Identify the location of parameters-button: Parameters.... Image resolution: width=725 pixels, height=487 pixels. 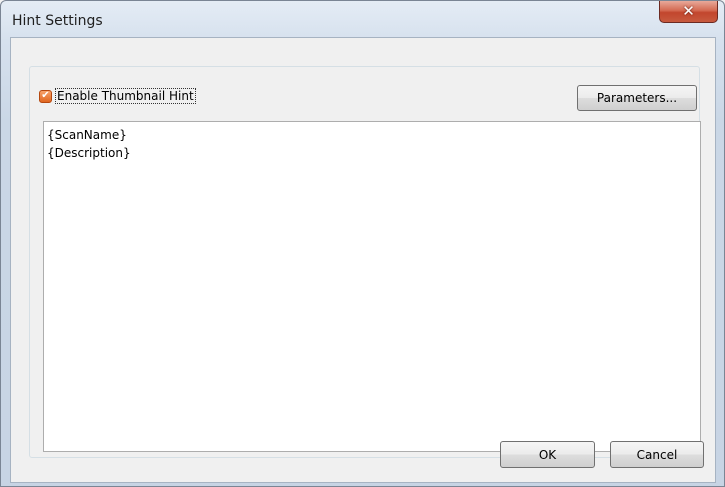
(637, 98).